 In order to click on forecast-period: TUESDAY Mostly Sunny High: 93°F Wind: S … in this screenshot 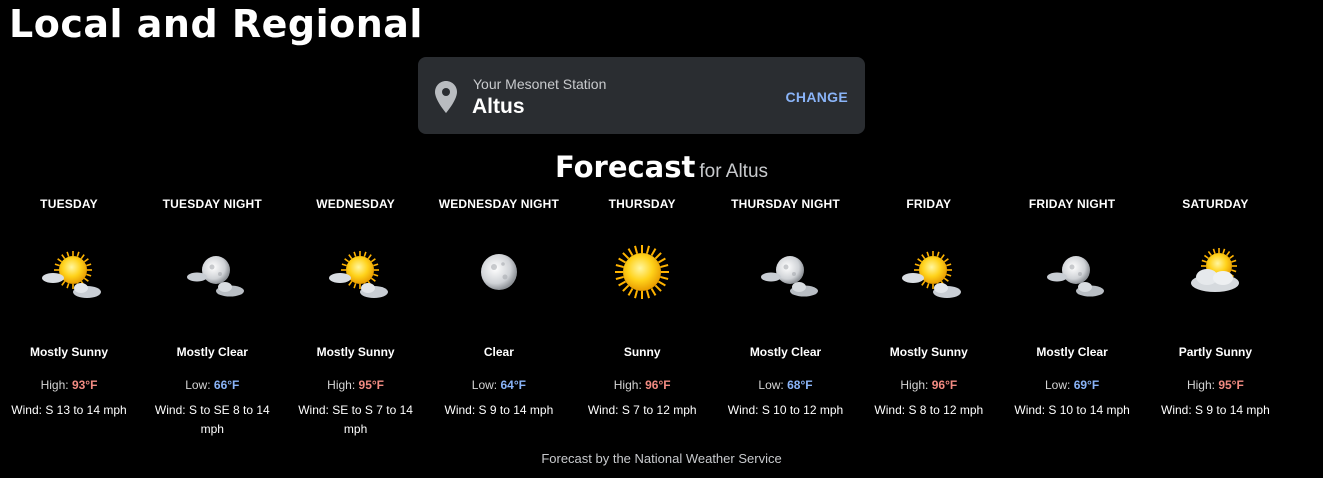, I will do `click(70, 307)`.